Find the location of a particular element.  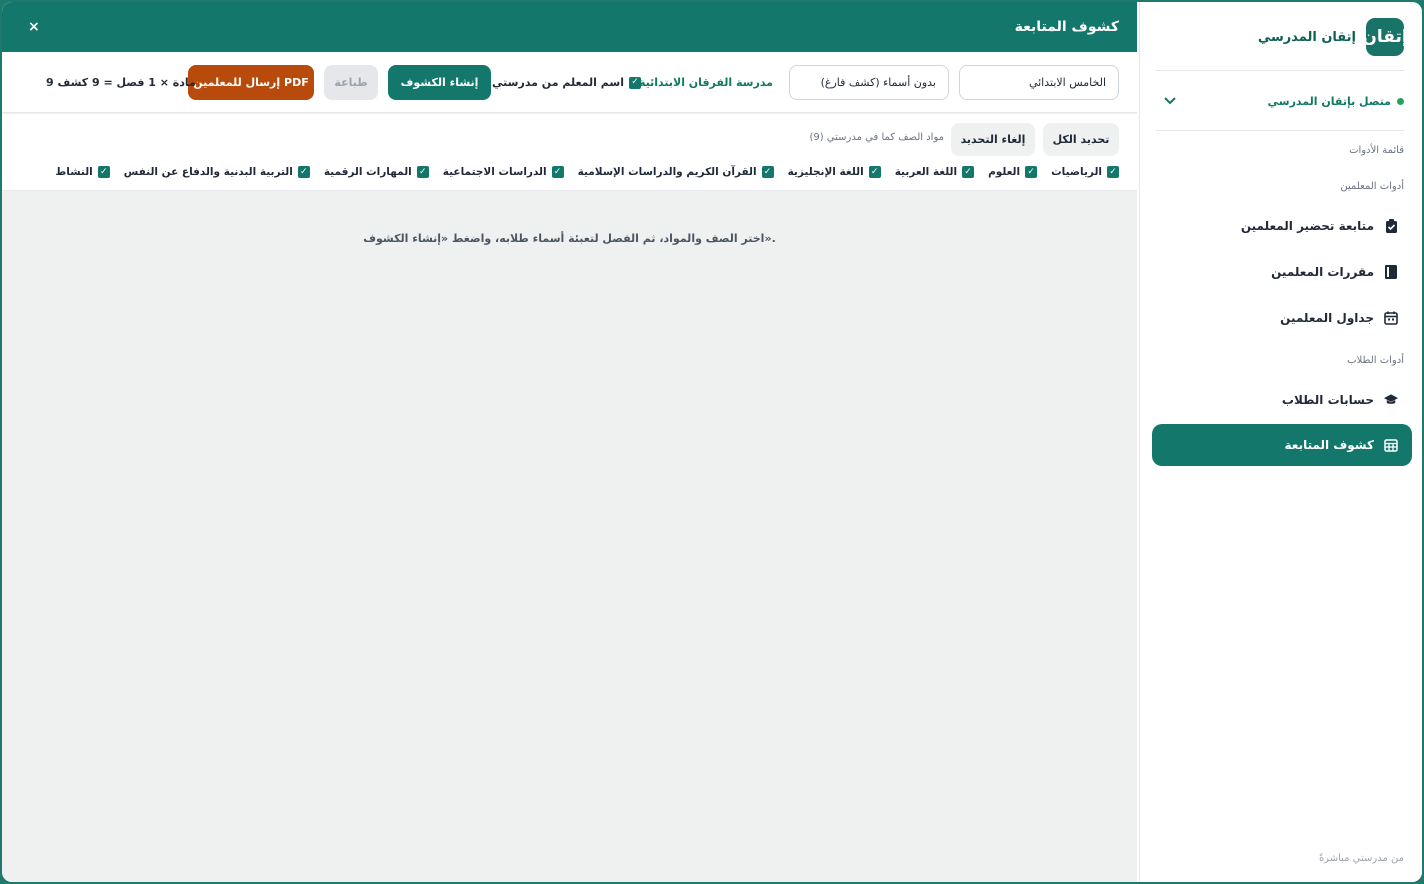

close-button: × is located at coordinates (34, 27).